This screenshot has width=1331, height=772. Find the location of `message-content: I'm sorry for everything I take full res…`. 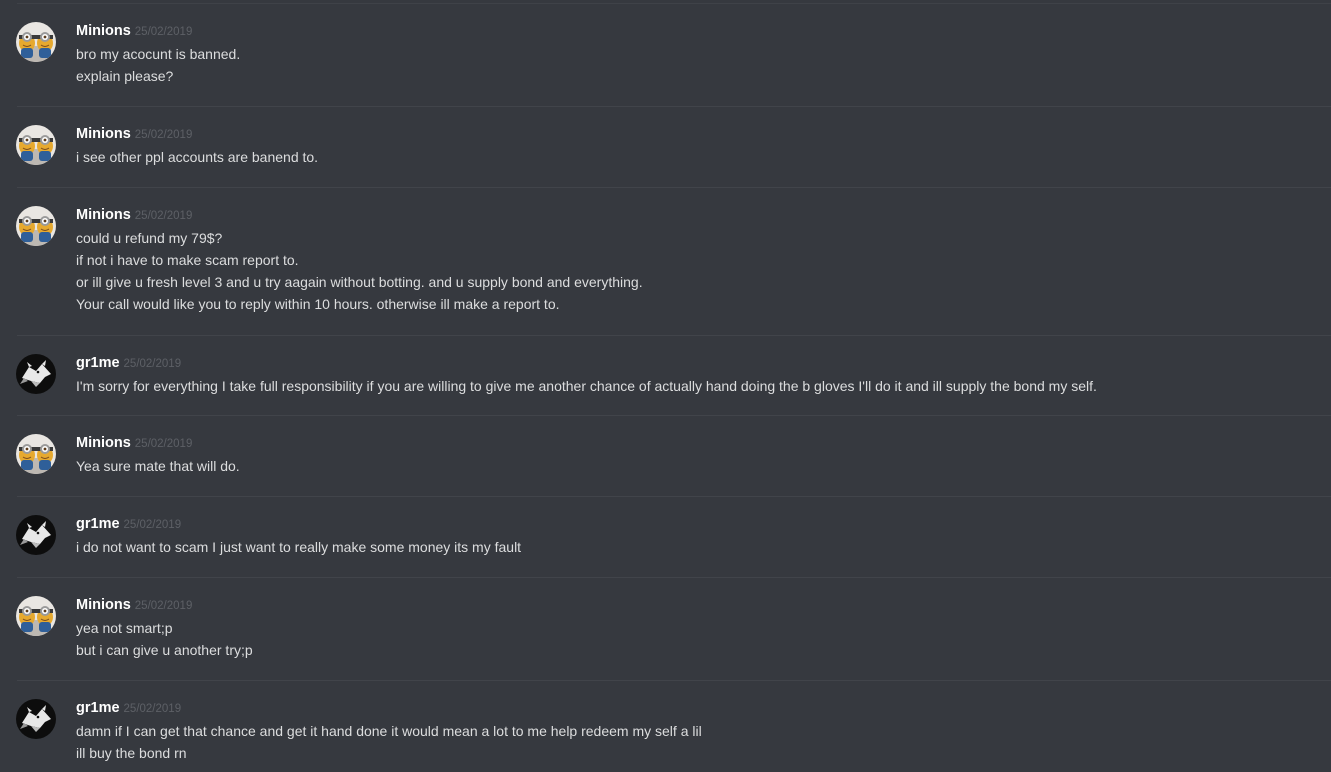

message-content: I'm sorry for everything I take full res… is located at coordinates (586, 386).